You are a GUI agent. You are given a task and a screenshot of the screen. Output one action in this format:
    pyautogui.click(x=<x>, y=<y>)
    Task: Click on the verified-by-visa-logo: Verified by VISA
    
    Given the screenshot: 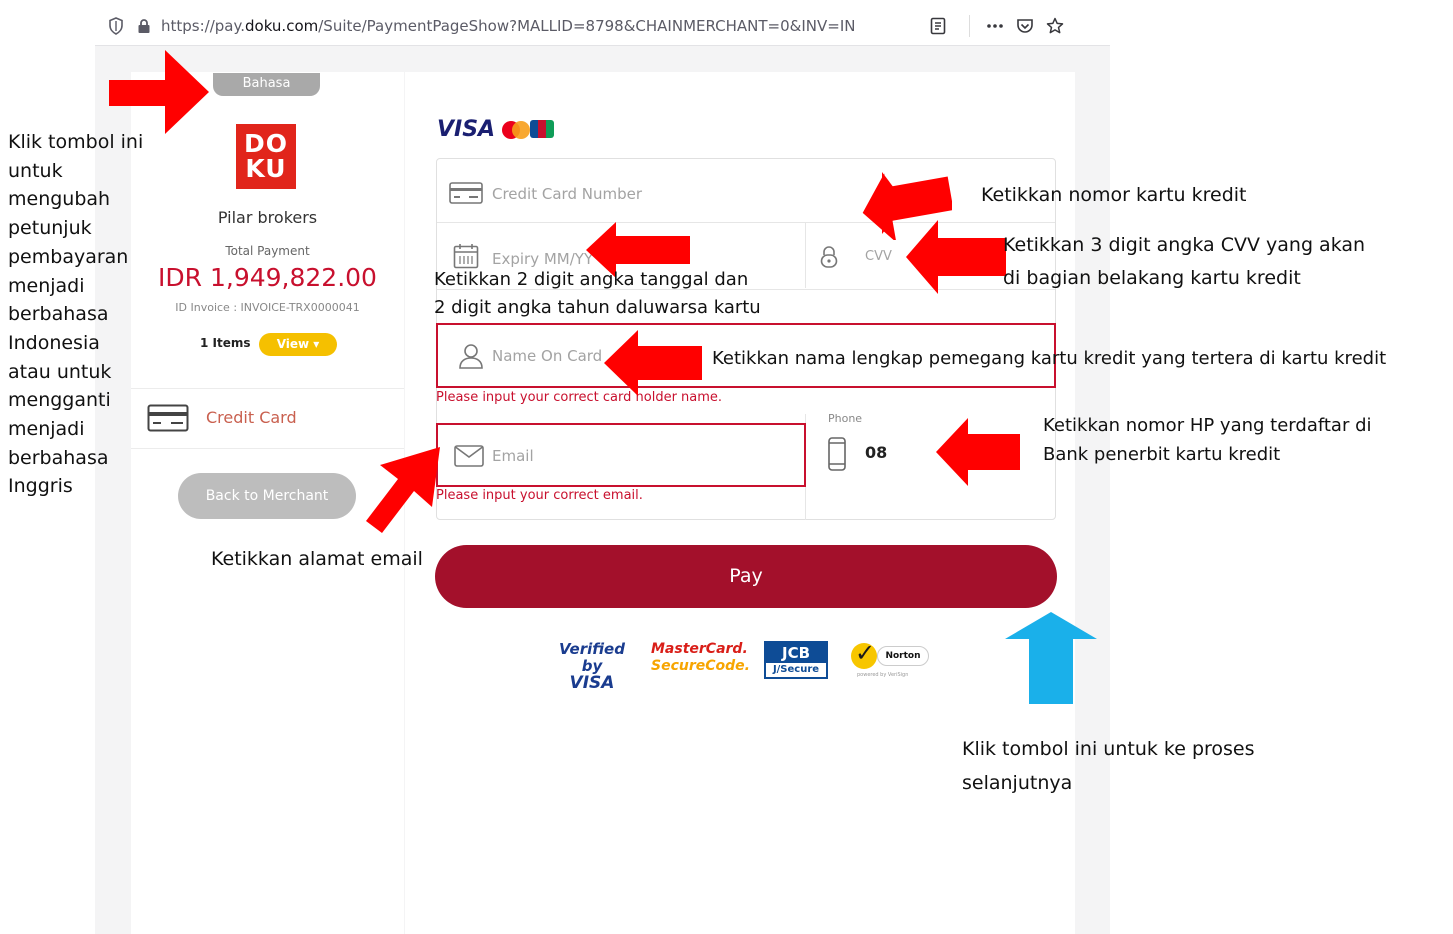 What is the action you would take?
    pyautogui.click(x=592, y=666)
    